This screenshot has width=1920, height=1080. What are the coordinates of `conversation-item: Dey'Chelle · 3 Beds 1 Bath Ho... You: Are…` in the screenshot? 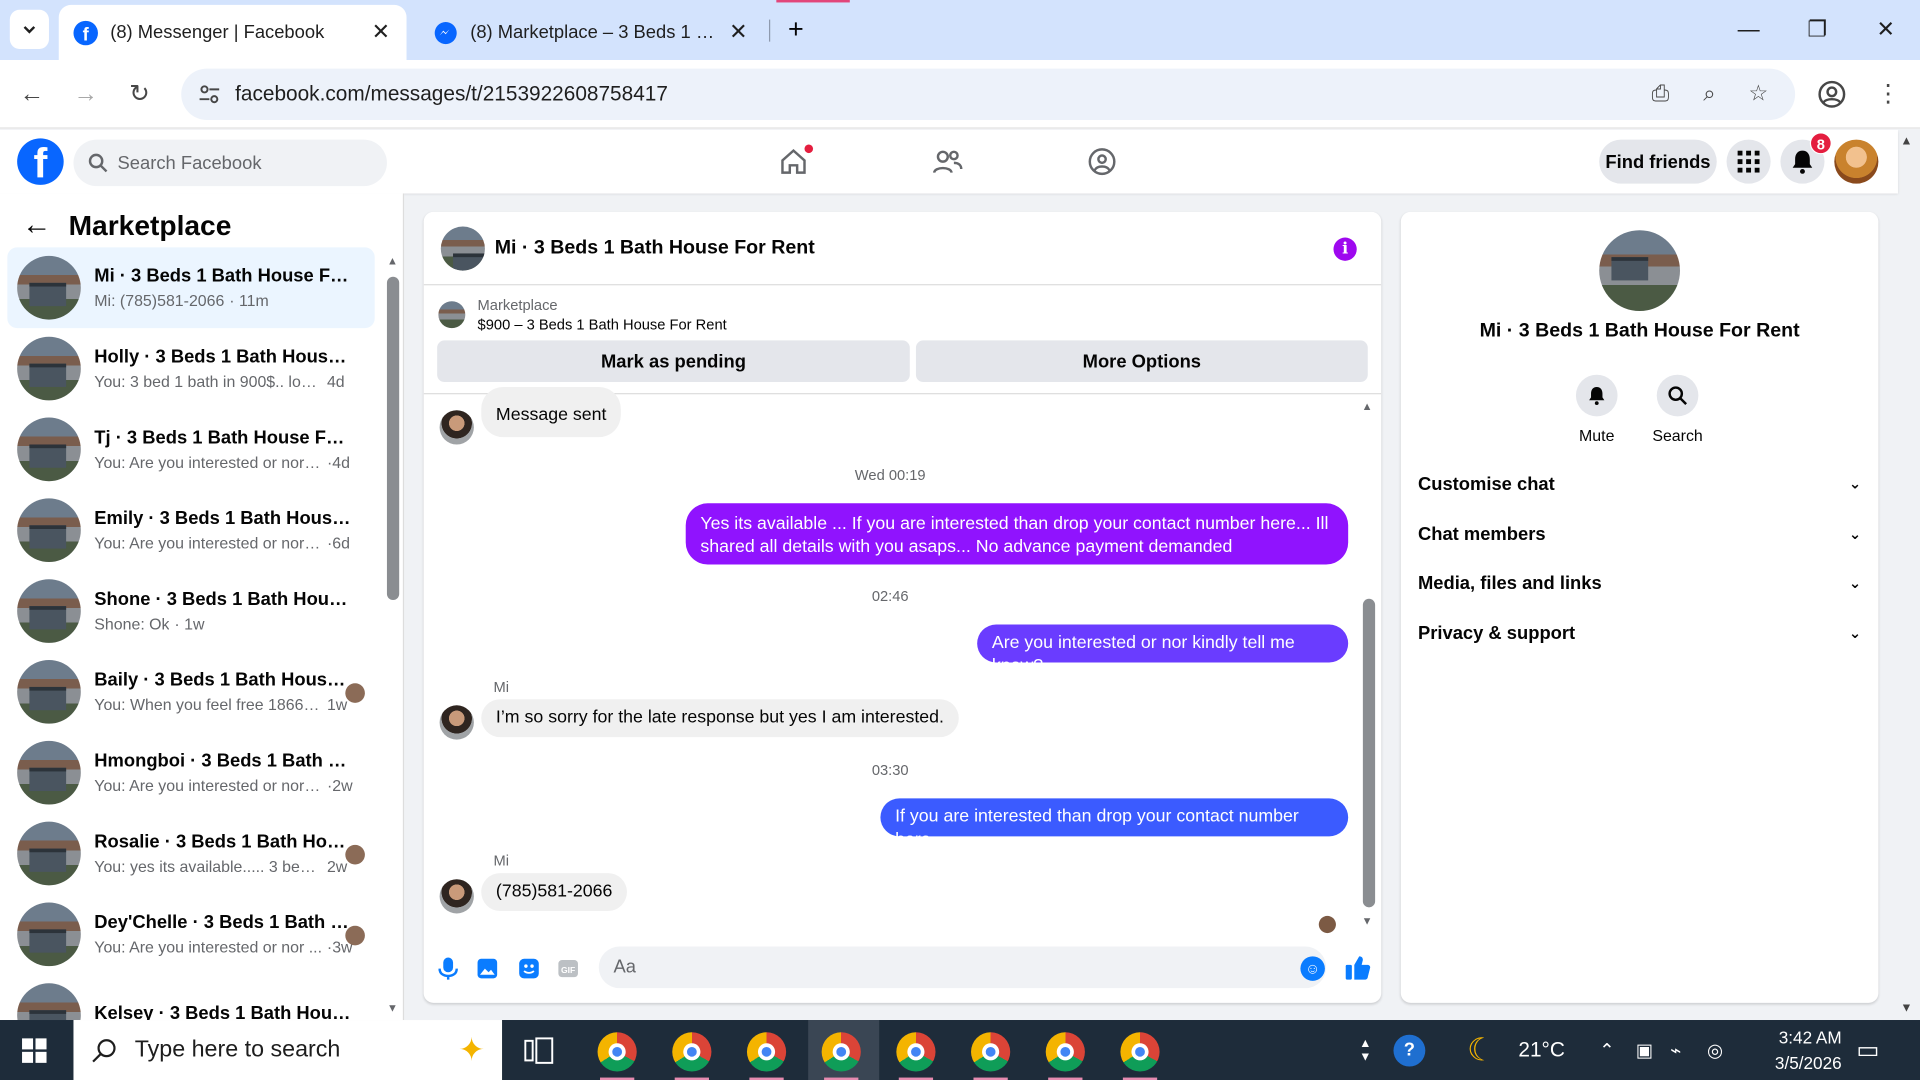 It's located at (190, 934).